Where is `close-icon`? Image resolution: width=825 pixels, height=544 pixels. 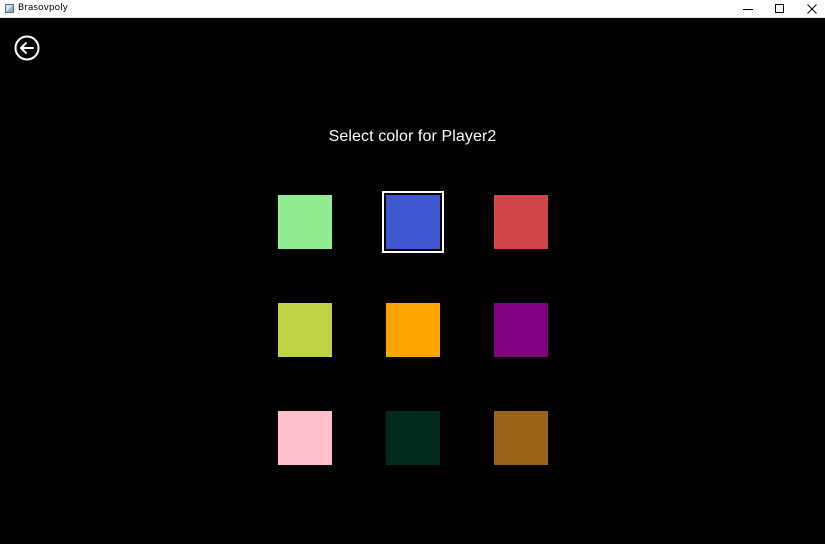 close-icon is located at coordinates (812, 9).